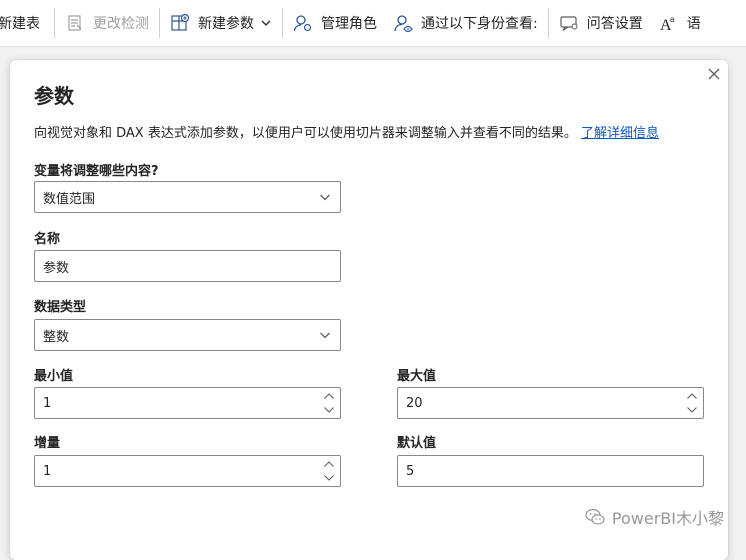  Describe the element at coordinates (595, 517) in the screenshot. I see `wechat-icon` at that location.